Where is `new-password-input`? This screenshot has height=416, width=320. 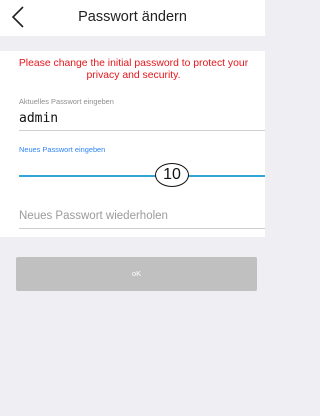 new-password-input is located at coordinates (142, 176).